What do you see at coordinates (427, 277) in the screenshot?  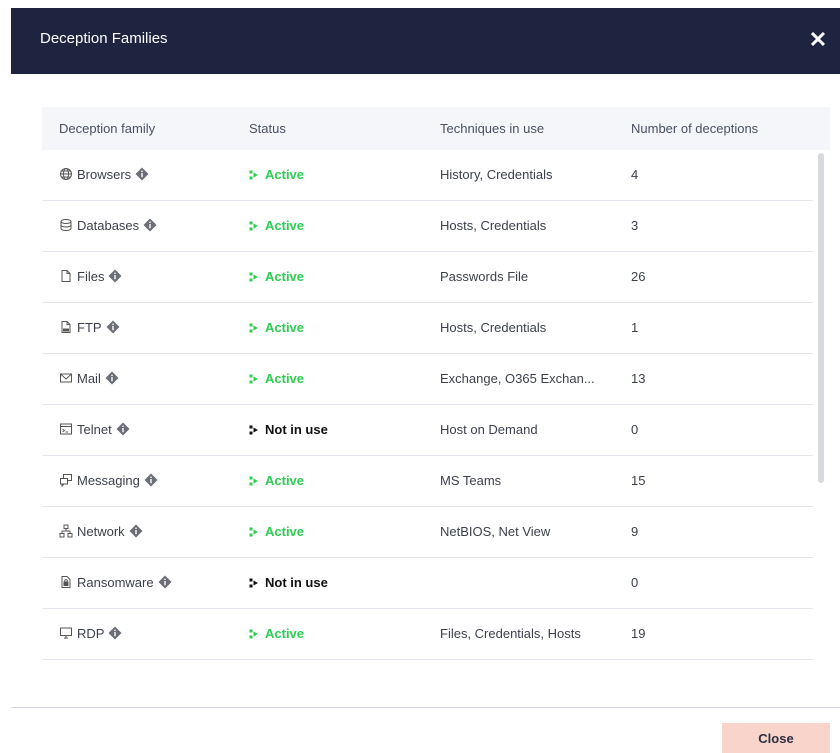 I see `table-row: Files Active Passwords File 26` at bounding box center [427, 277].